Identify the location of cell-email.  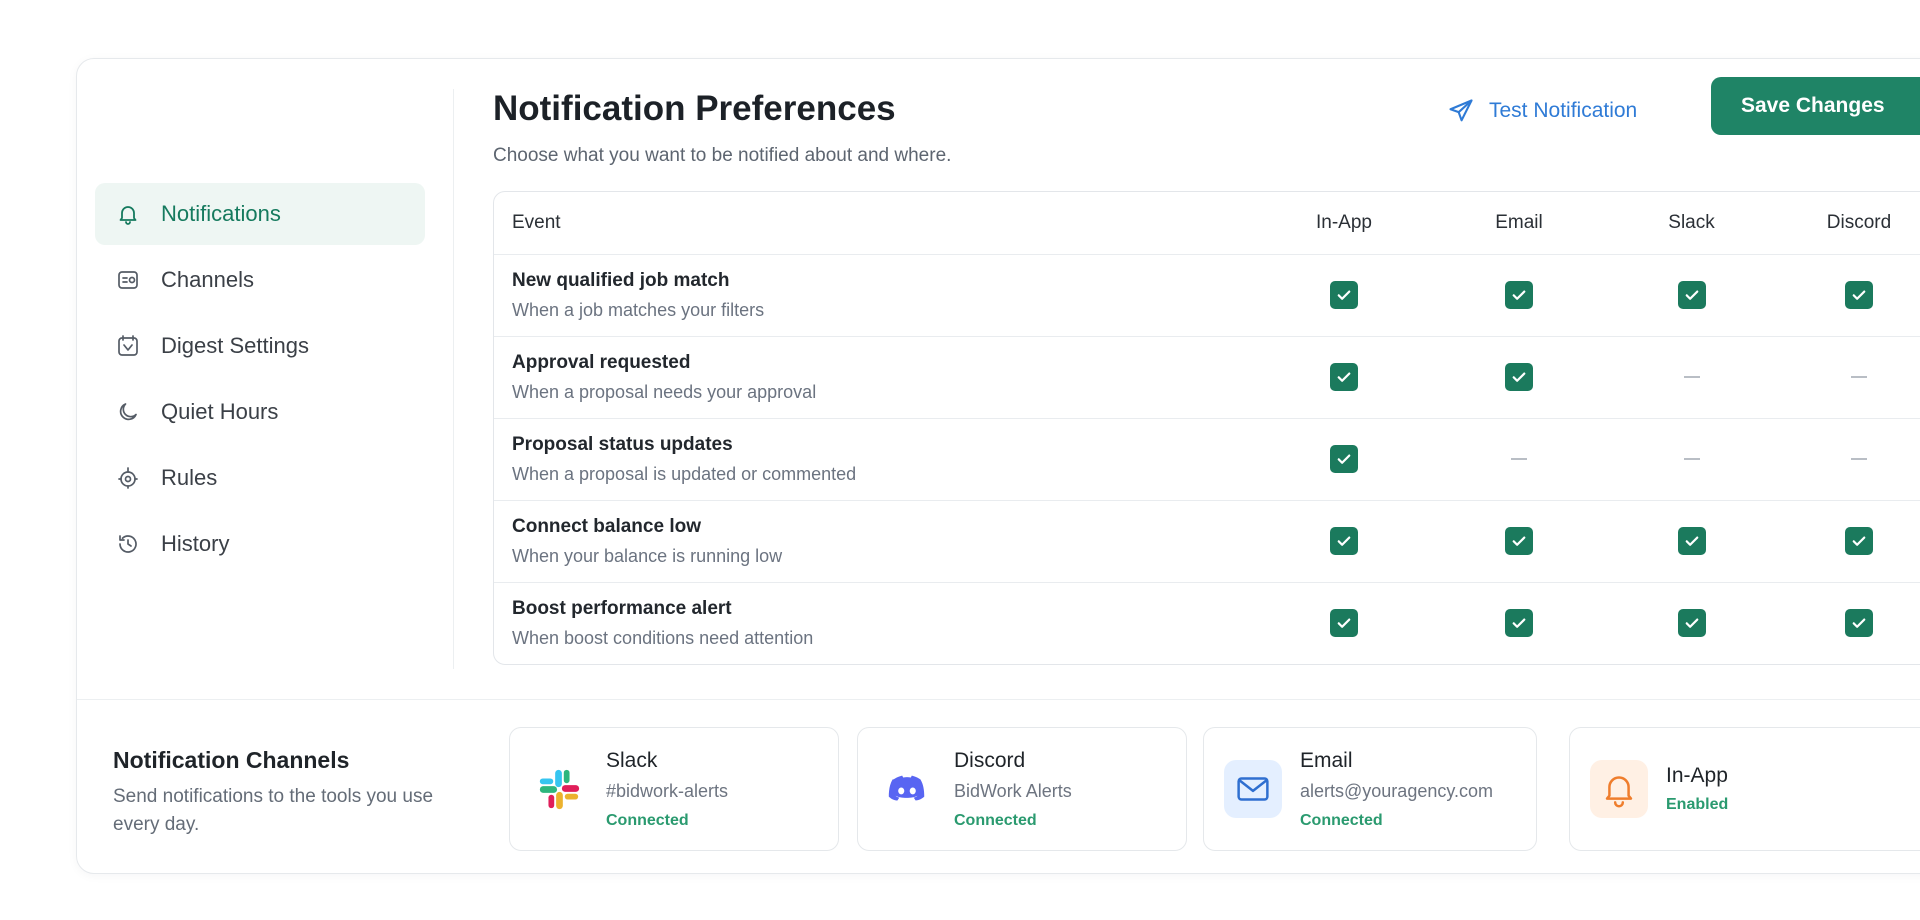
(1519, 623).